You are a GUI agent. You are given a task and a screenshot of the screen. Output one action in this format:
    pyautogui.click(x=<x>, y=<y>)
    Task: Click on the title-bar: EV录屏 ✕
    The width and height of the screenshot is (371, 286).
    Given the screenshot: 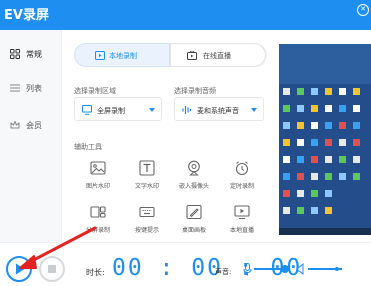 What is the action you would take?
    pyautogui.click(x=185, y=15)
    